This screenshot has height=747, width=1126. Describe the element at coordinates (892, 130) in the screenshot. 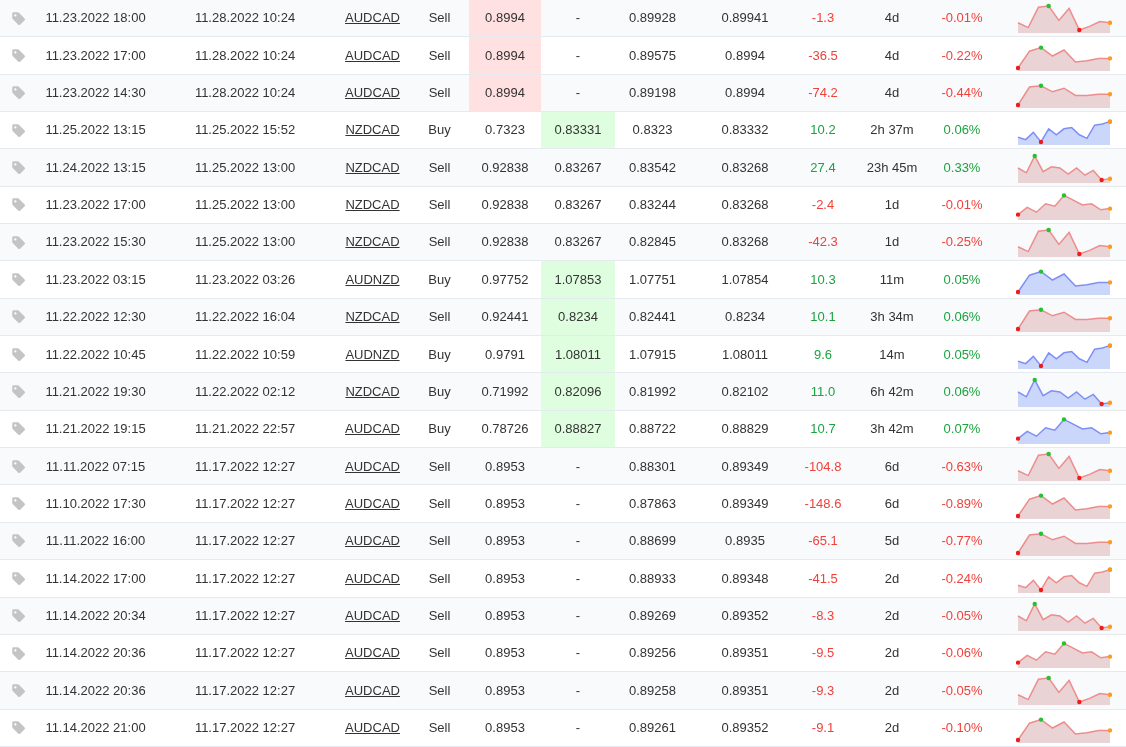

I see `duration: 2h 37m` at that location.